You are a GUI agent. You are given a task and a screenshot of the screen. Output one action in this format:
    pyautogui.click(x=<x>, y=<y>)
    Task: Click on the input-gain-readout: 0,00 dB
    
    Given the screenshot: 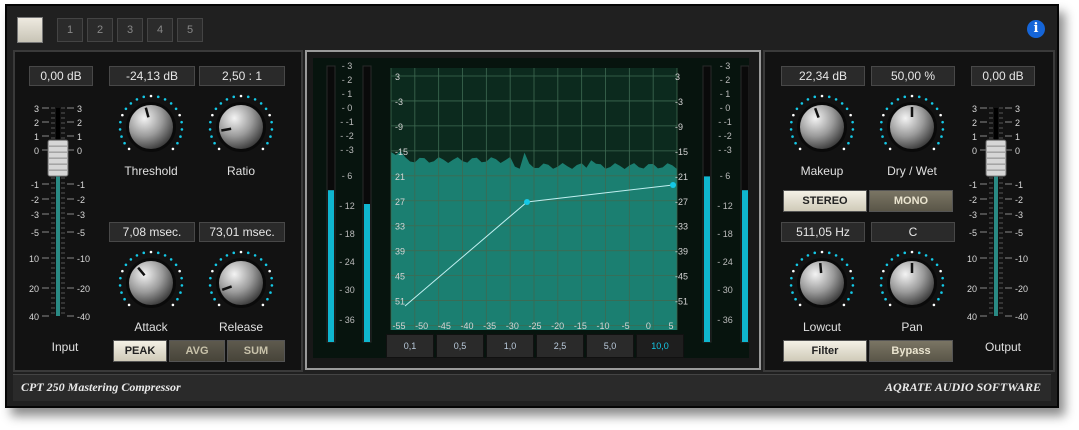 What is the action you would take?
    pyautogui.click(x=61, y=76)
    